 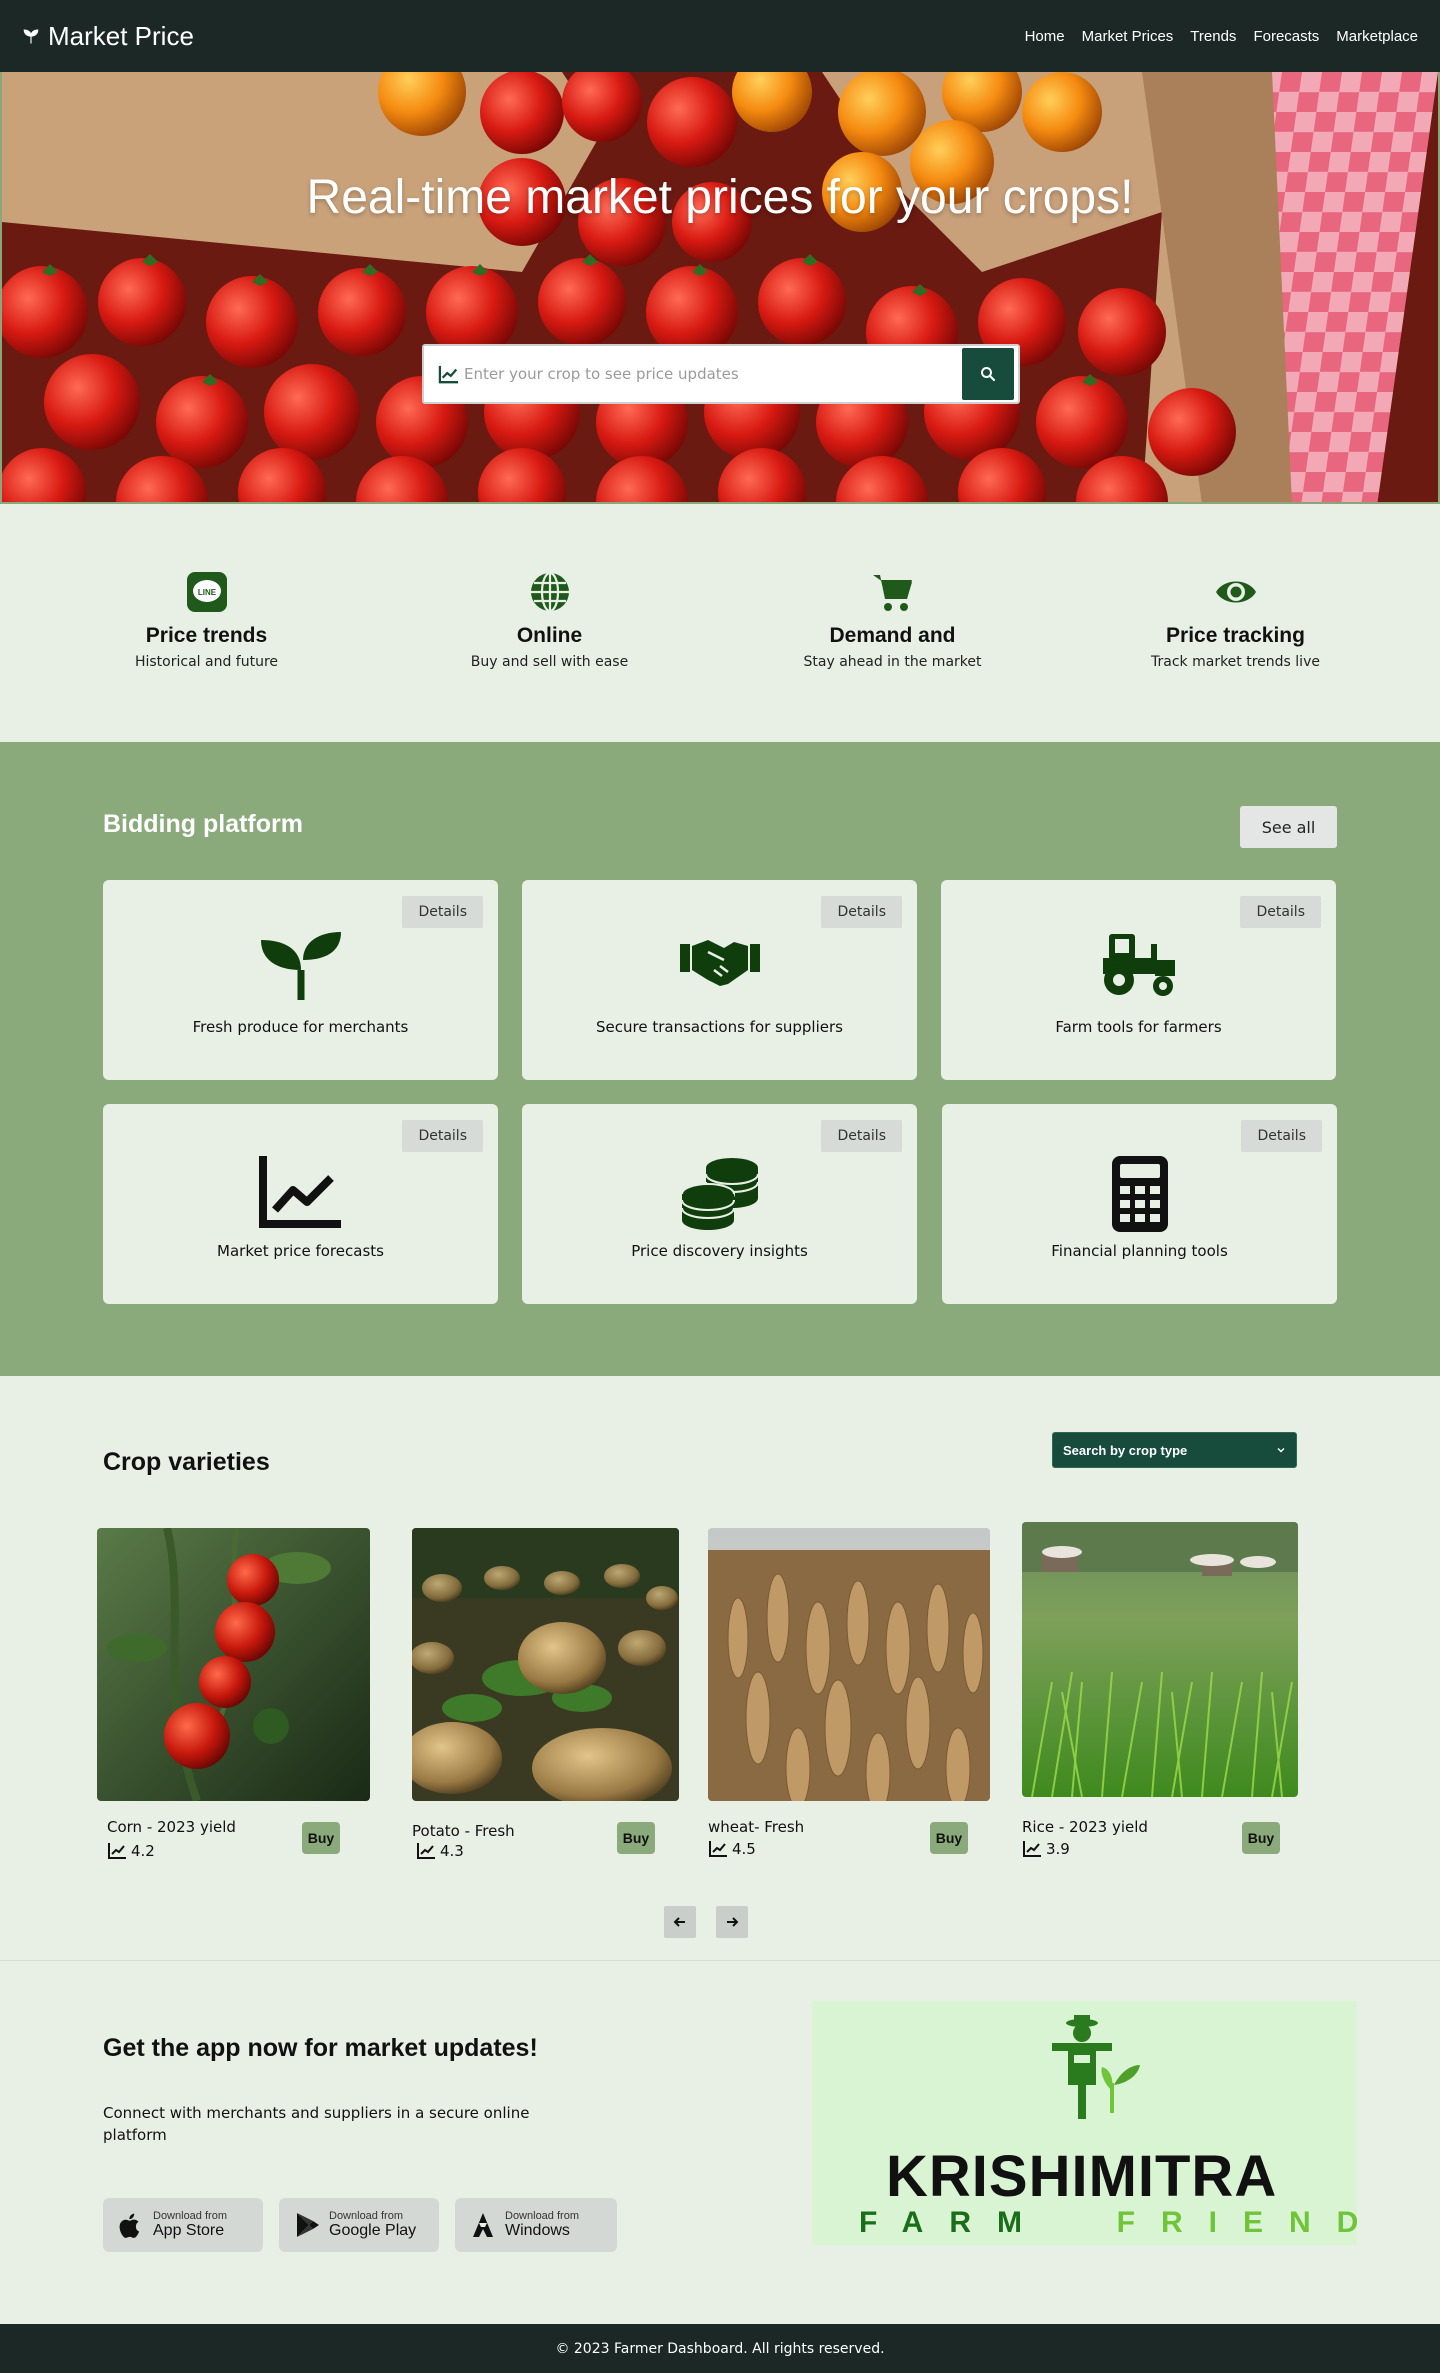 I want to click on feature-subtitle: Historical and future, so click(x=206, y=662).